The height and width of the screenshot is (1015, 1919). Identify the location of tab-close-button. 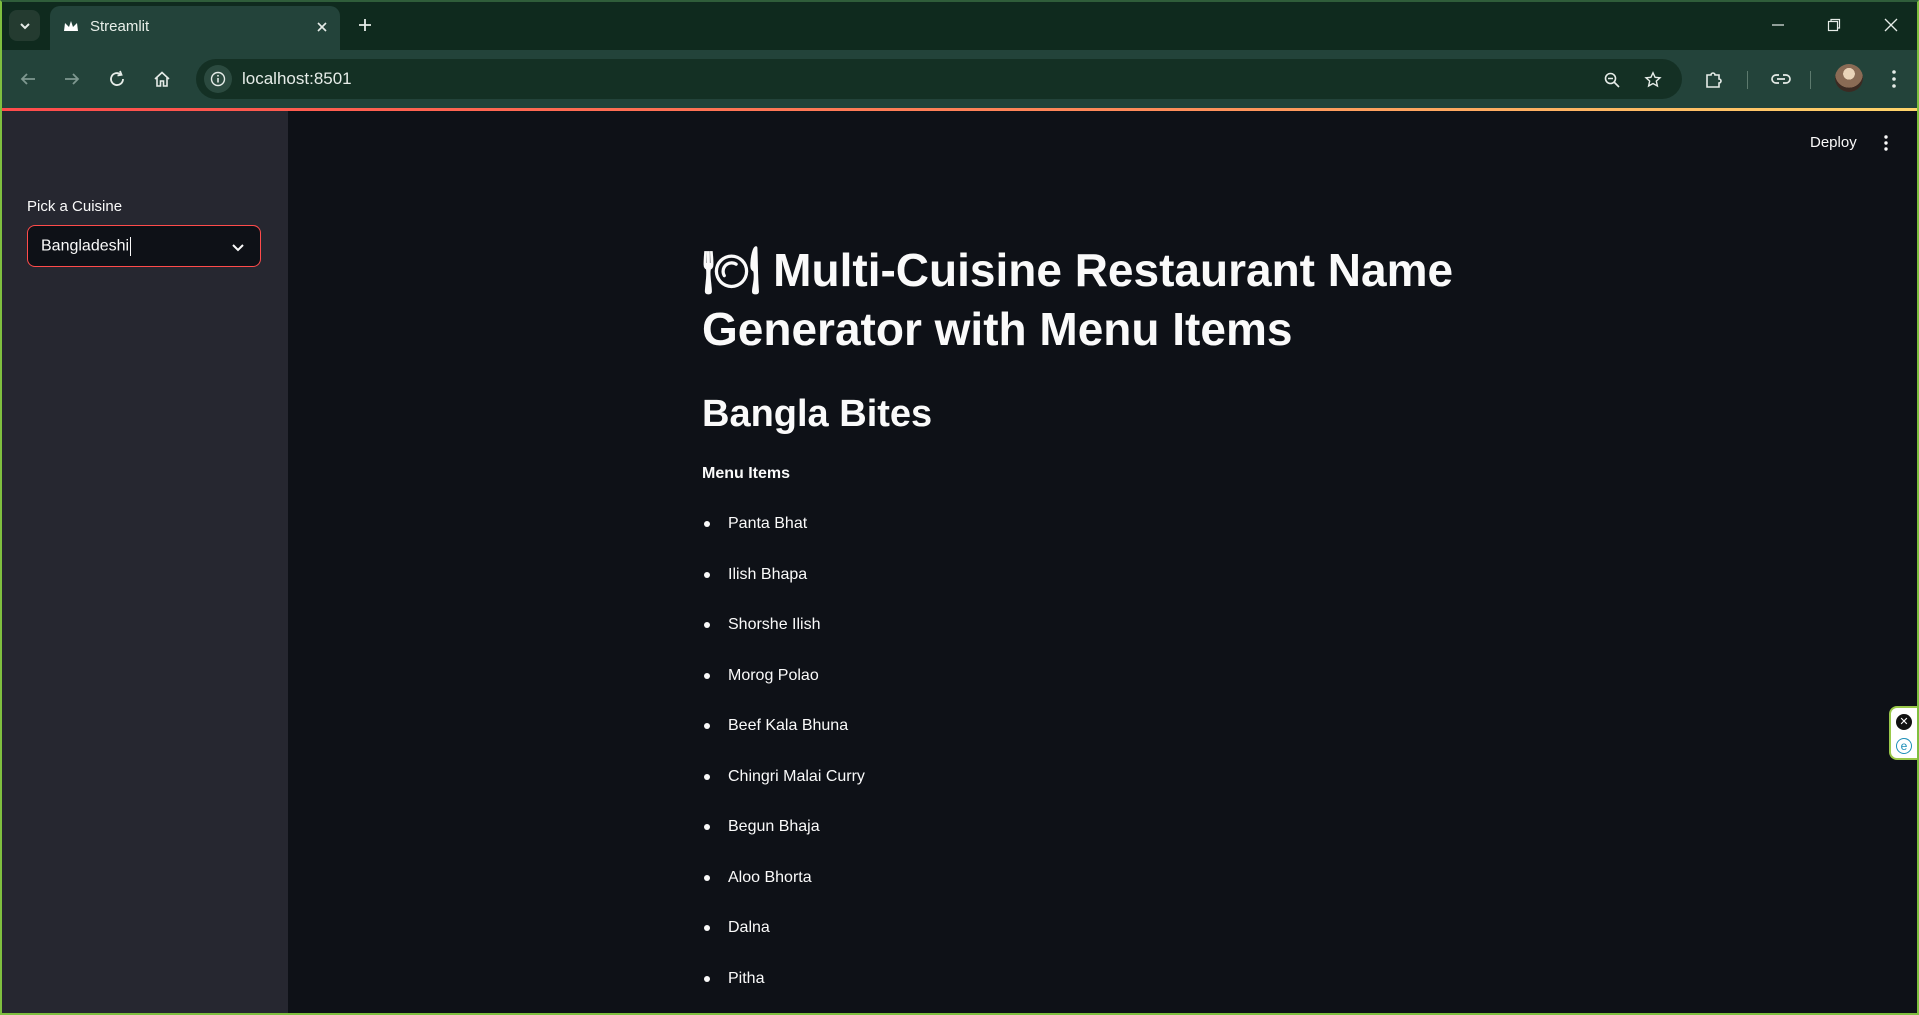
(322, 27).